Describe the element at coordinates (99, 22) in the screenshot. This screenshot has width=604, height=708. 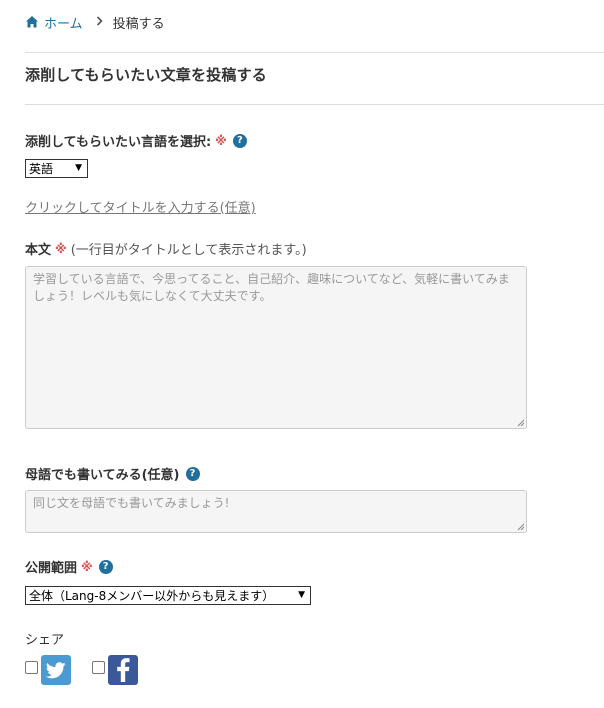
I see `chevron-right-icon` at that location.